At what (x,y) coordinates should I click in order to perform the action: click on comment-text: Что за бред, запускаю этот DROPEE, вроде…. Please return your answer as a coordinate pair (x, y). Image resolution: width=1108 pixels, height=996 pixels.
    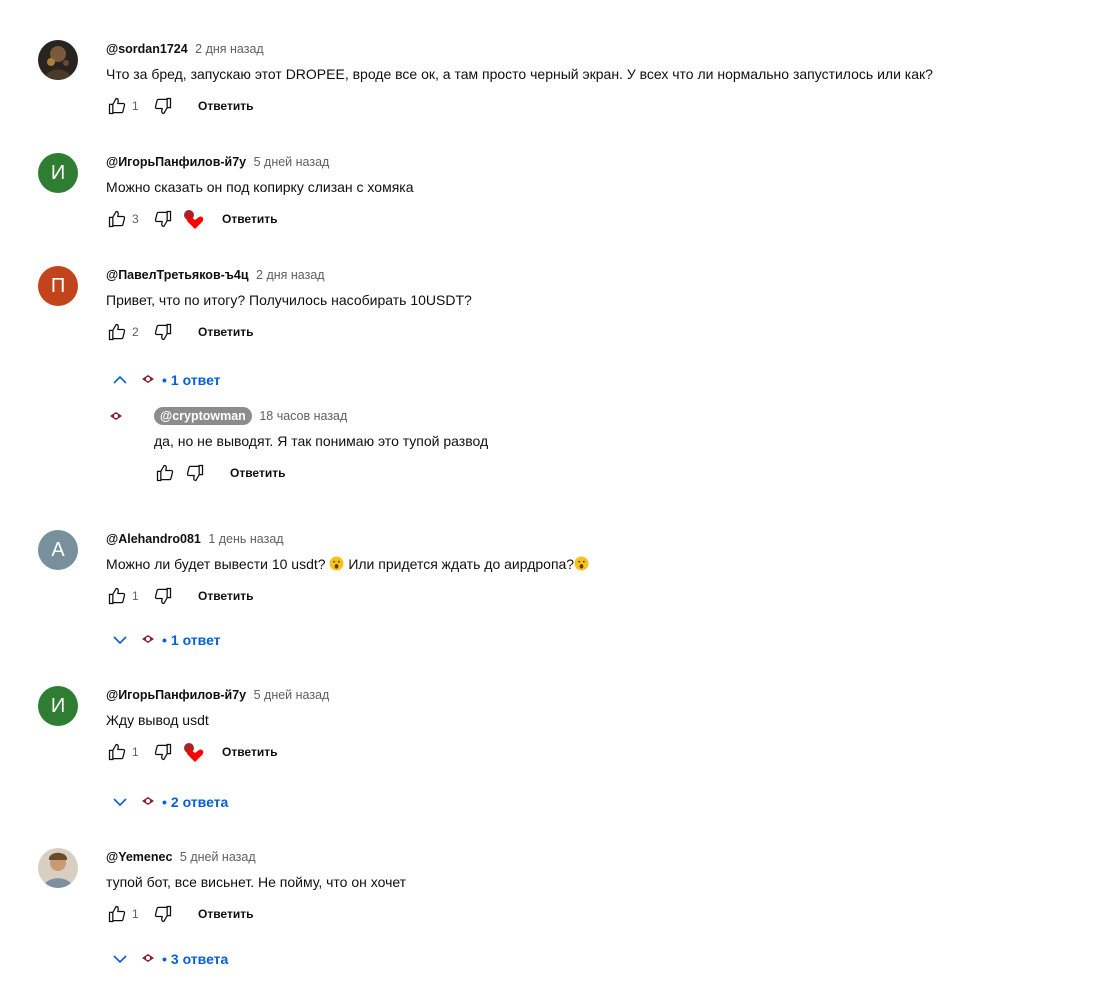
    Looking at the image, I should click on (519, 74).